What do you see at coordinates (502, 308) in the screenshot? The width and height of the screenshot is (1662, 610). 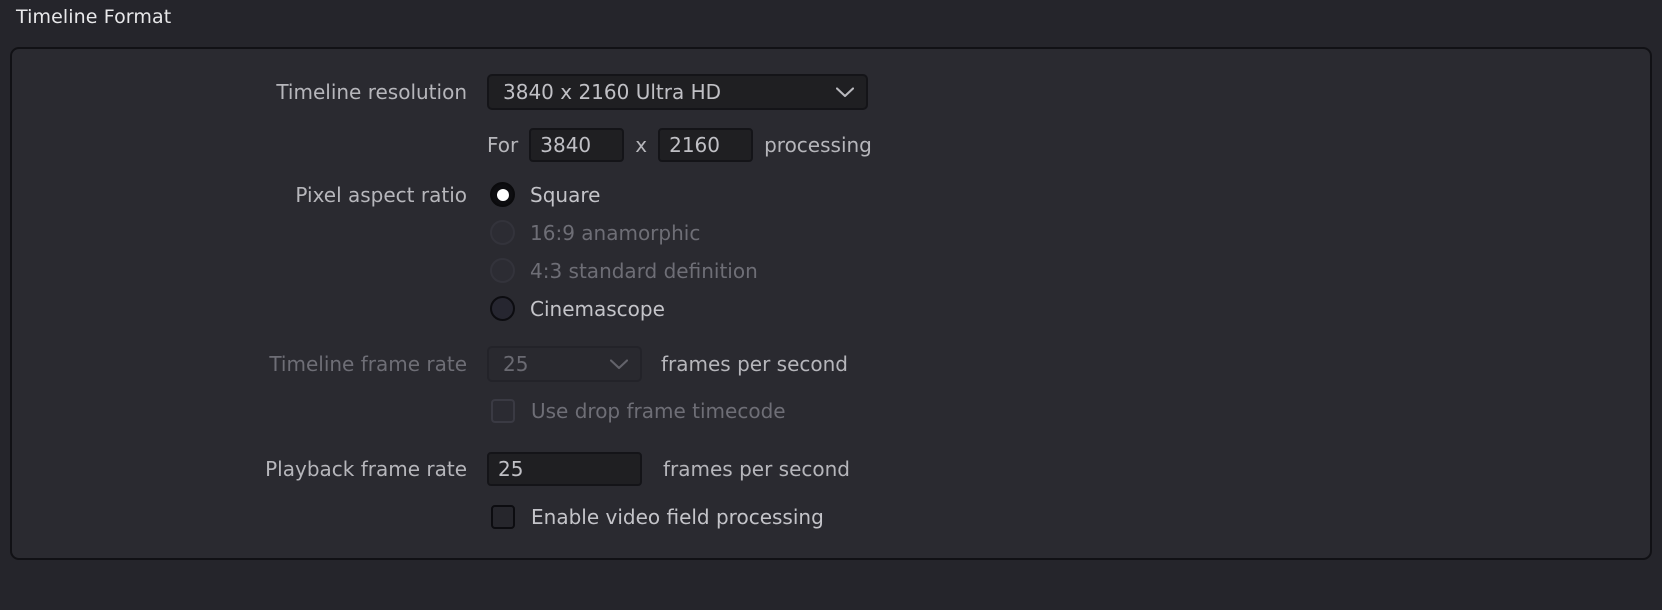 I see `radio-pixel-aspect-cinemascope` at bounding box center [502, 308].